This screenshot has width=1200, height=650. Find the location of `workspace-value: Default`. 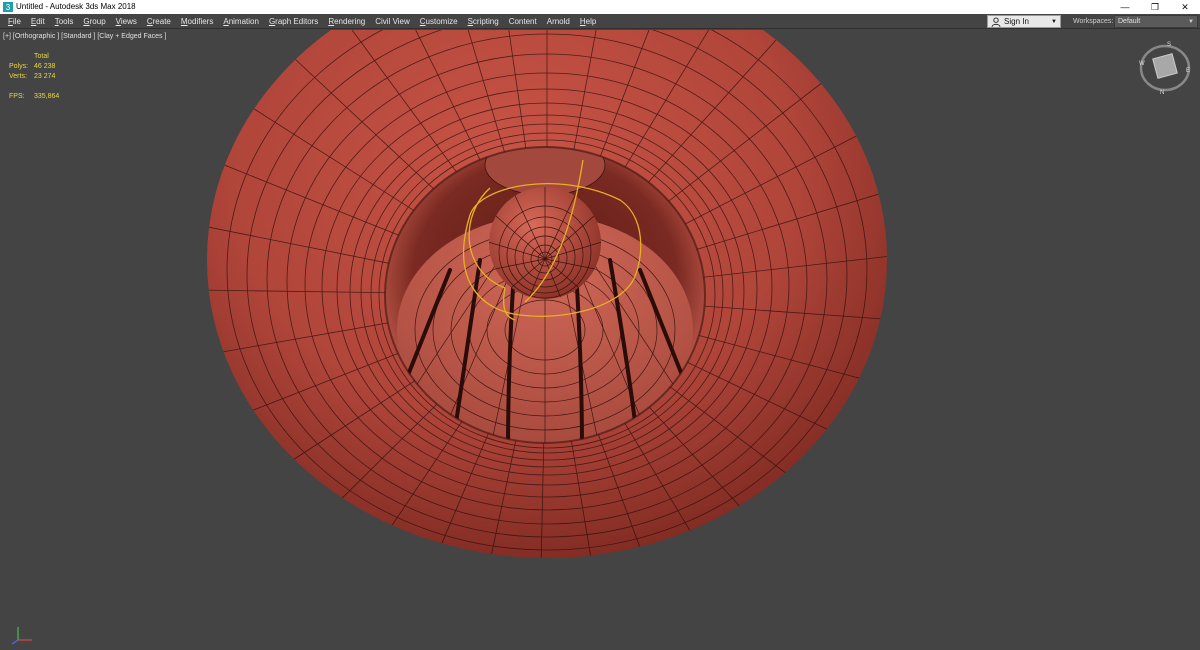

workspace-value: Default is located at coordinates (1129, 21).